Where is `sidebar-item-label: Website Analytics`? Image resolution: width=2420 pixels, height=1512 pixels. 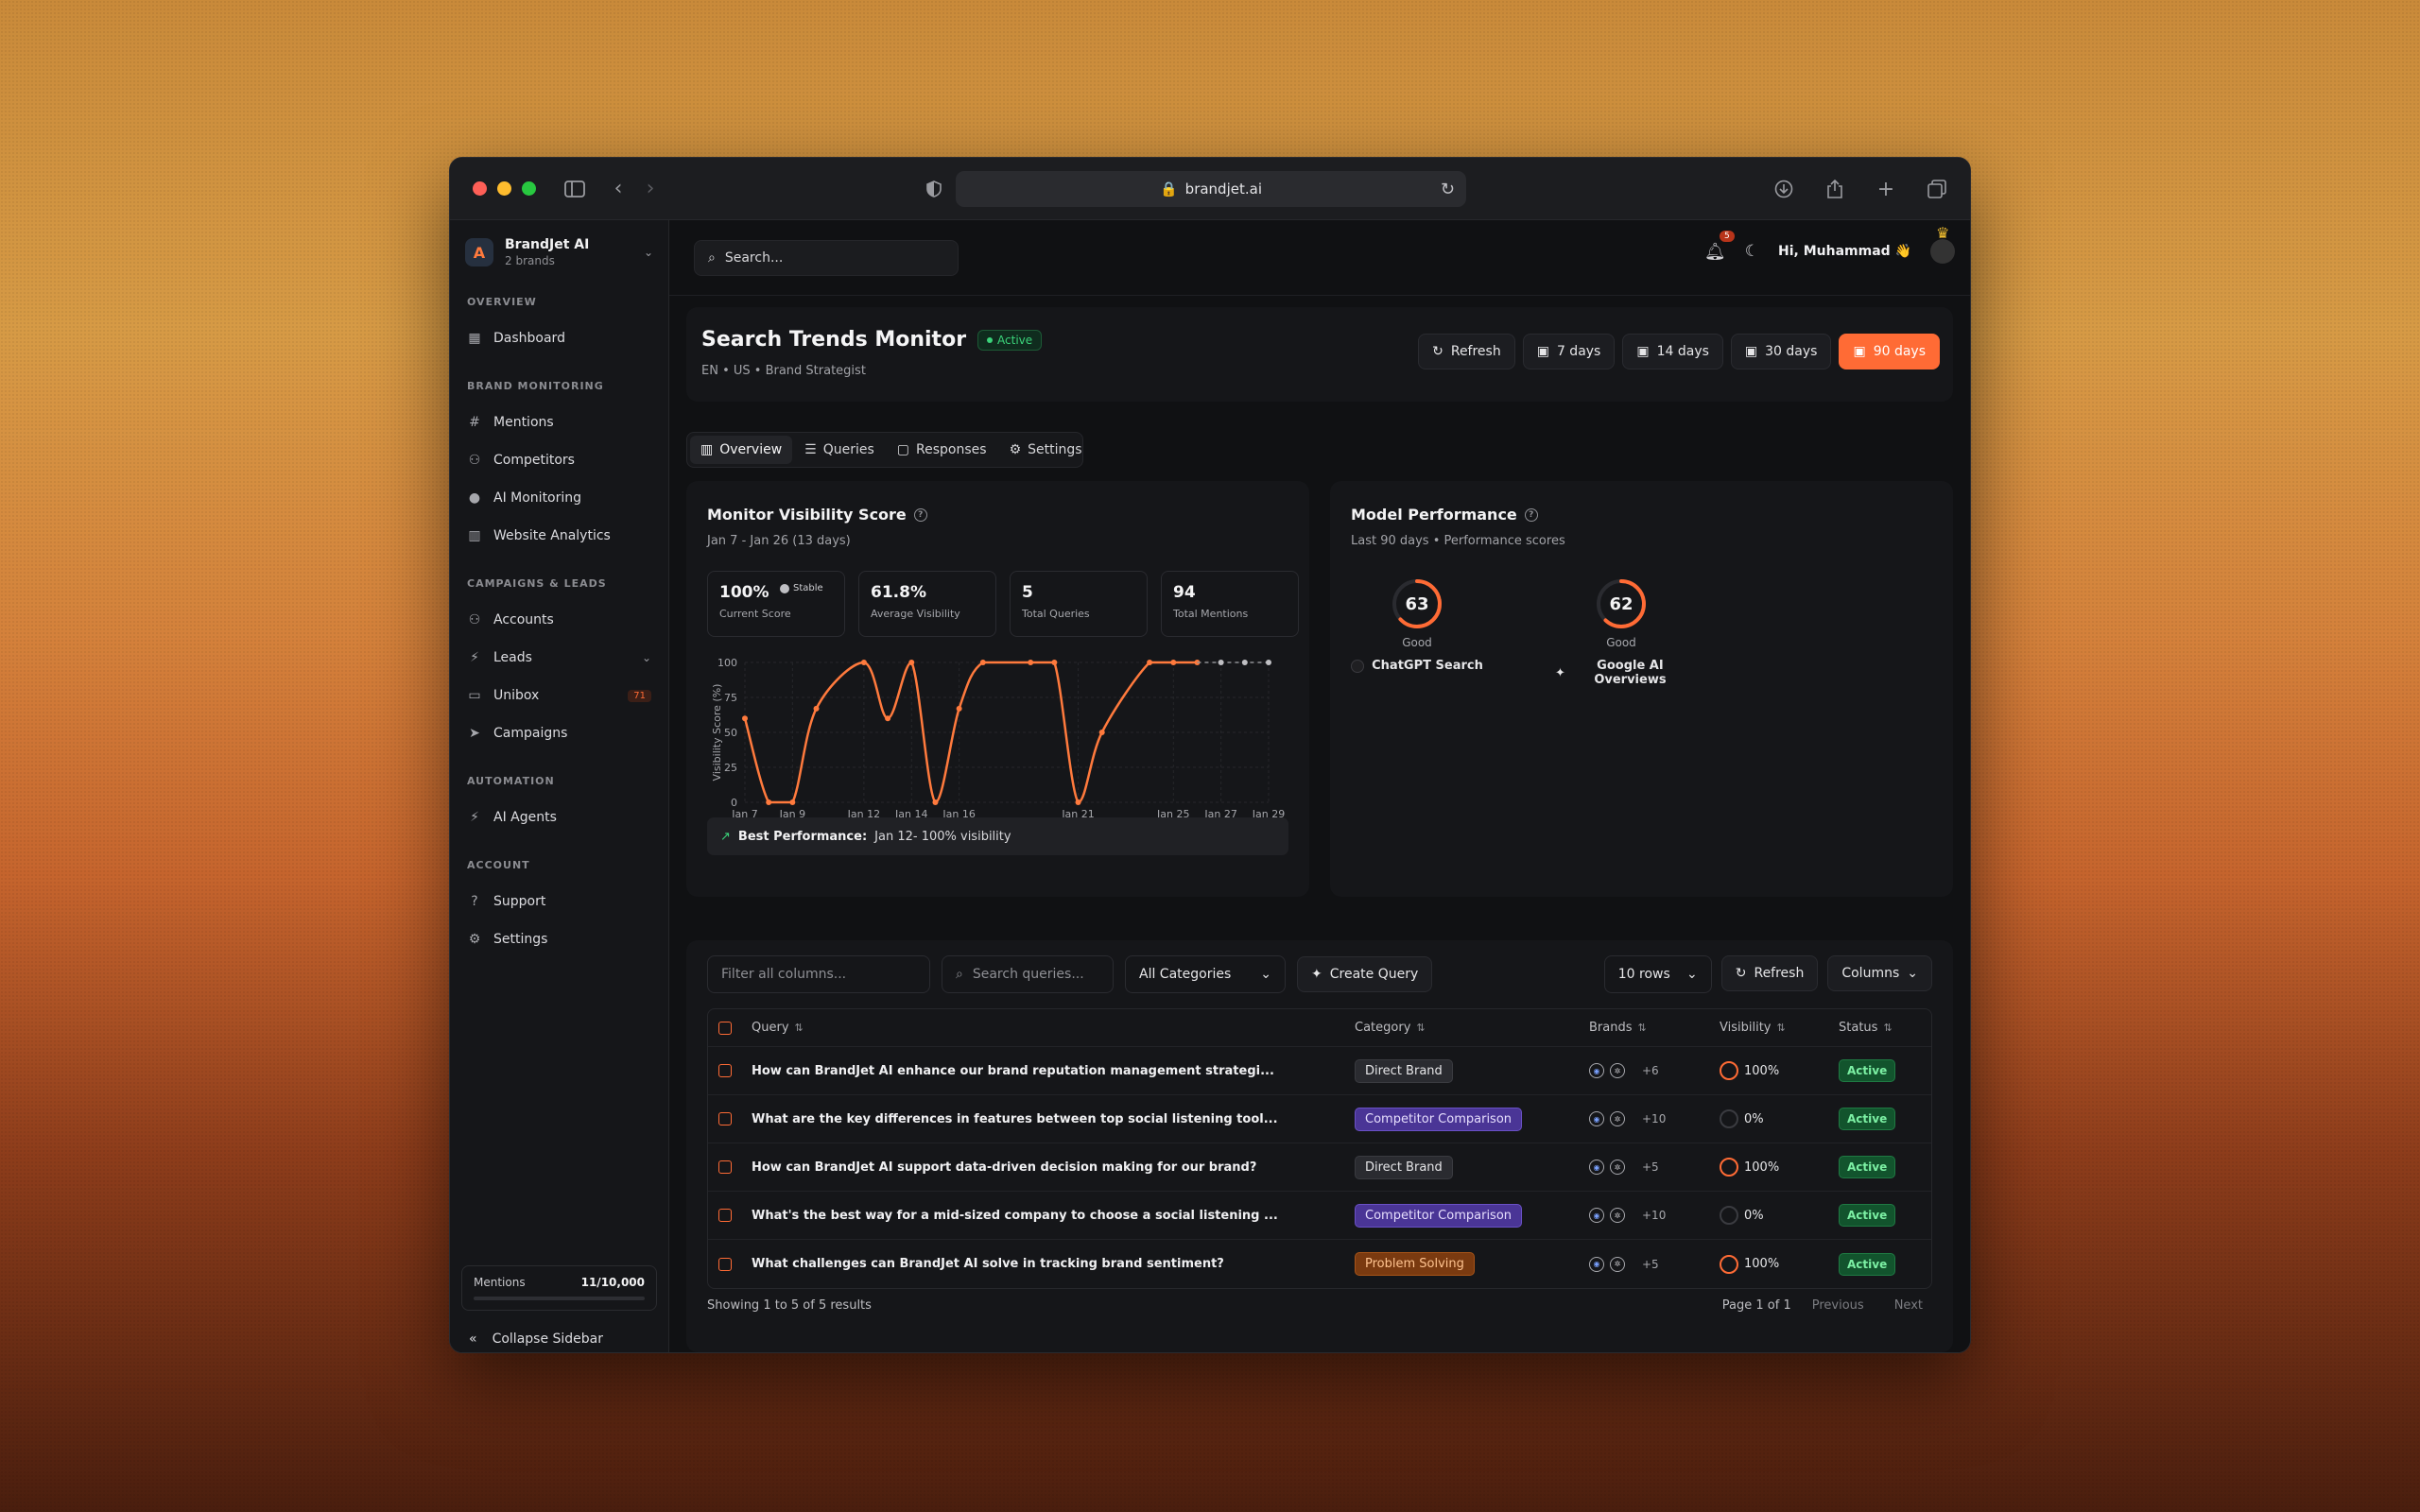 sidebar-item-label: Website Analytics is located at coordinates (552, 535).